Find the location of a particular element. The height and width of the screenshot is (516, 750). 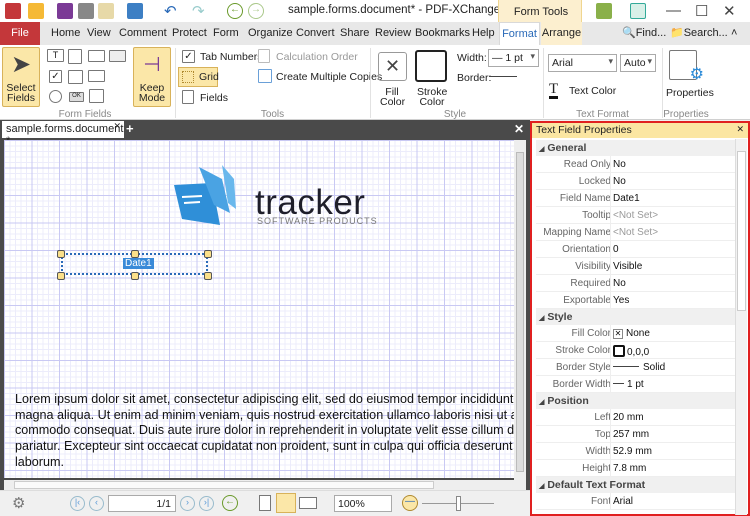

undo-icon: ↶ is located at coordinates (170, 11).